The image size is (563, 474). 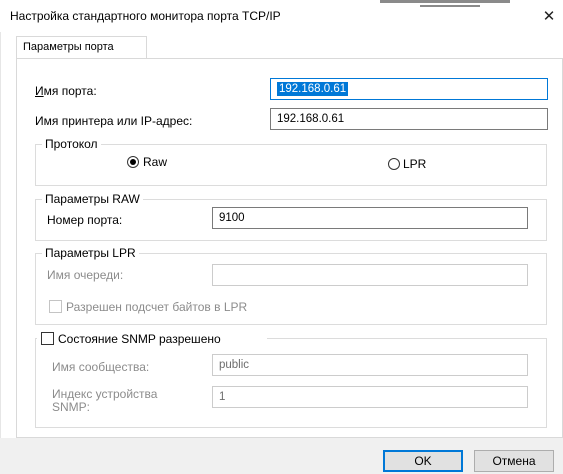 I want to click on window-left-edge, so click(x=0, y=253).